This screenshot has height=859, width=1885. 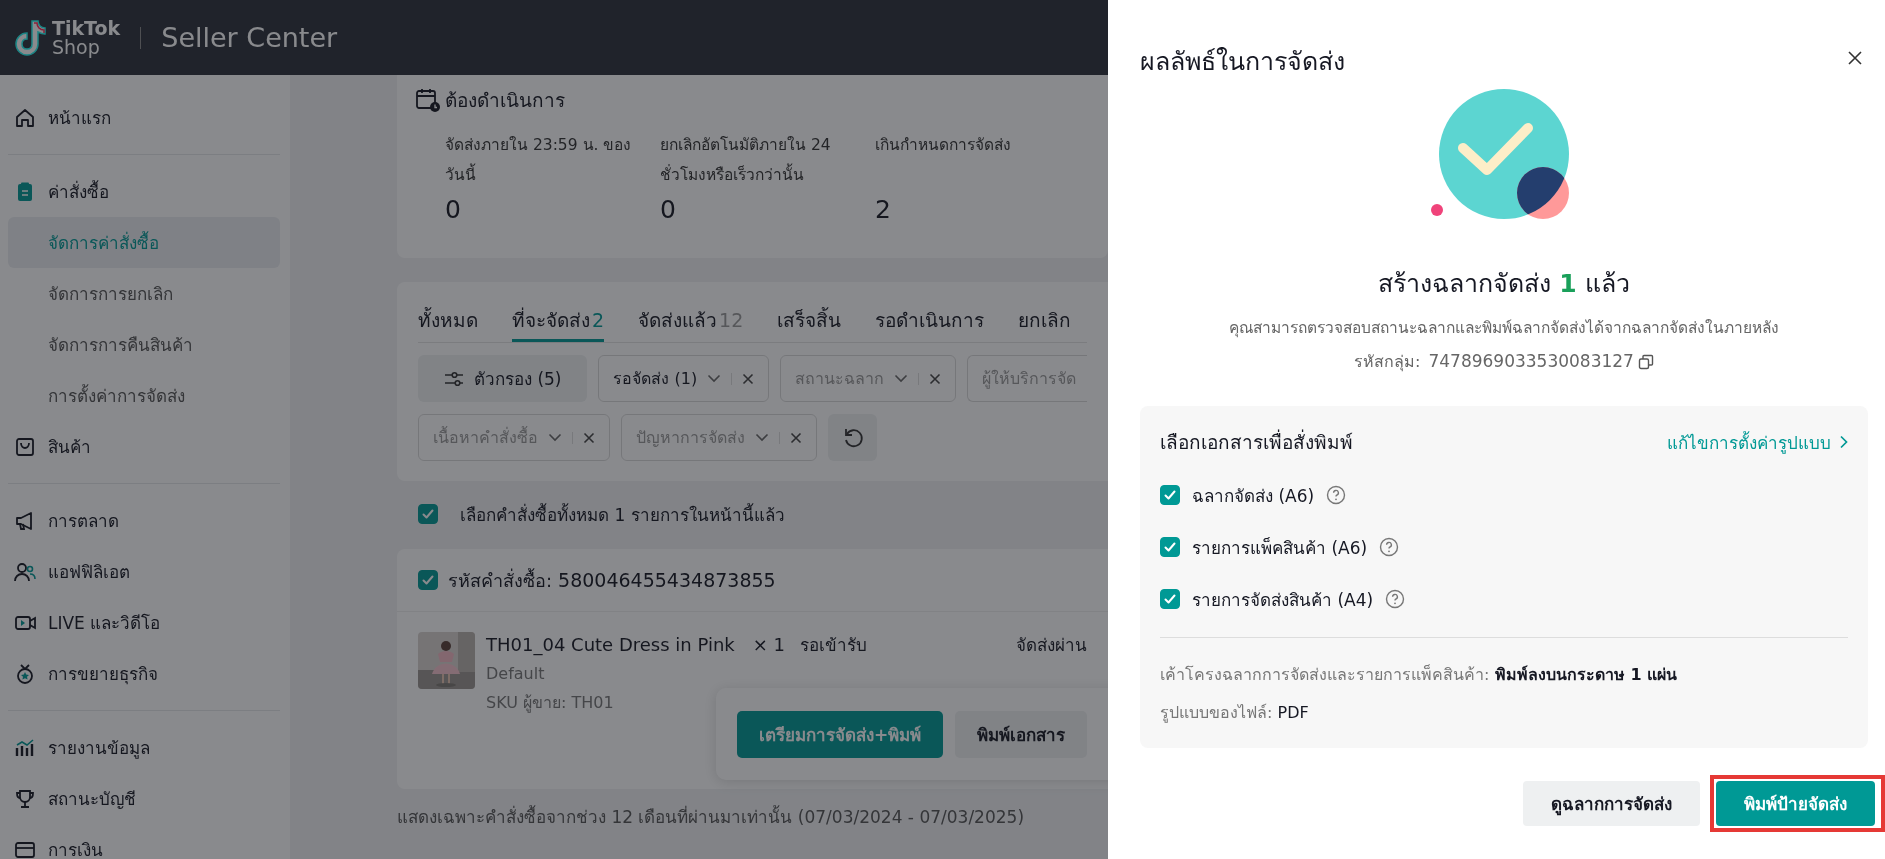 What do you see at coordinates (104, 623) in the screenshot?
I see `sidebar-label: LIVE และวิดีโอ` at bounding box center [104, 623].